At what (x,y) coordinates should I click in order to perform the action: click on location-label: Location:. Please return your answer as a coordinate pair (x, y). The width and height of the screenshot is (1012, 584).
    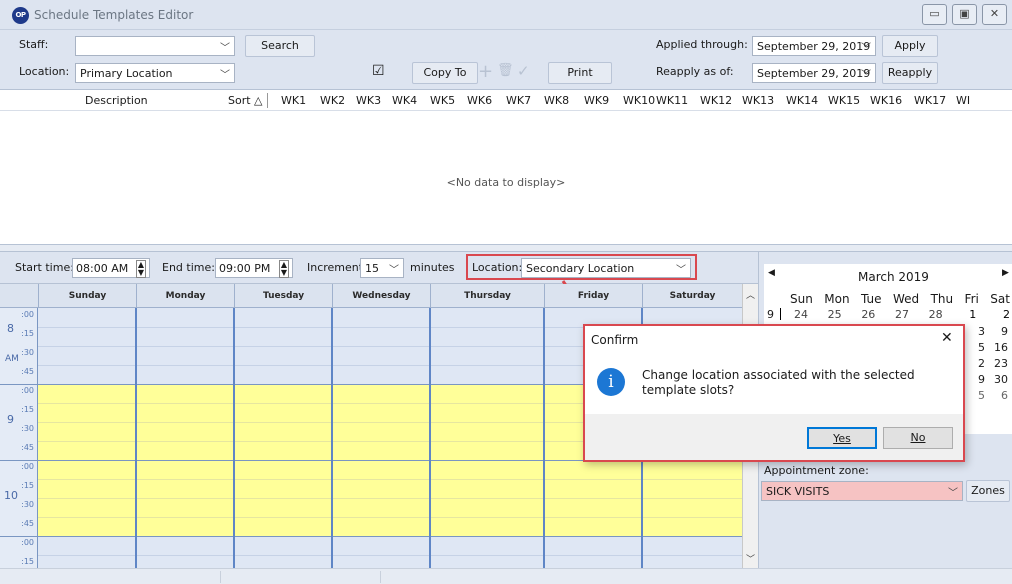
    Looking at the image, I should click on (44, 71).